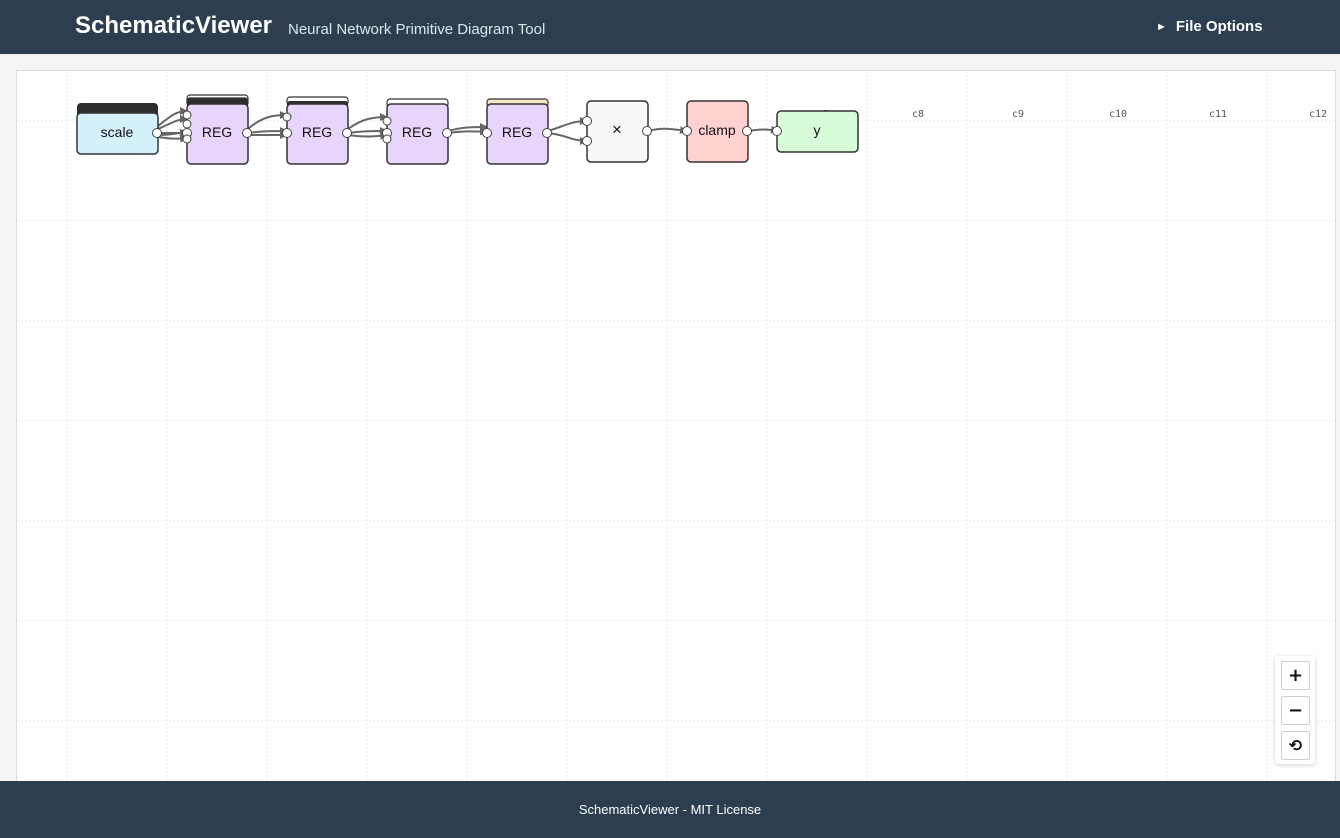  What do you see at coordinates (468, 126) in the screenshot?
I see `edges` at bounding box center [468, 126].